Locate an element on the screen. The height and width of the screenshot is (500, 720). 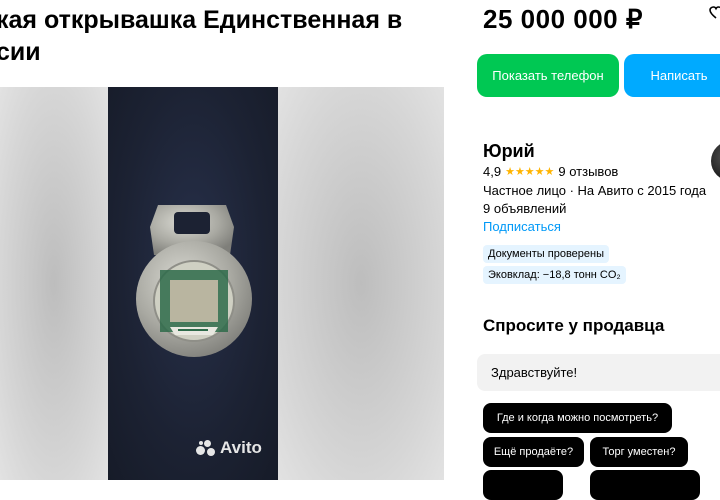
seller-type: Частное лицо · На Авито с 2015 года is located at coordinates (595, 190).